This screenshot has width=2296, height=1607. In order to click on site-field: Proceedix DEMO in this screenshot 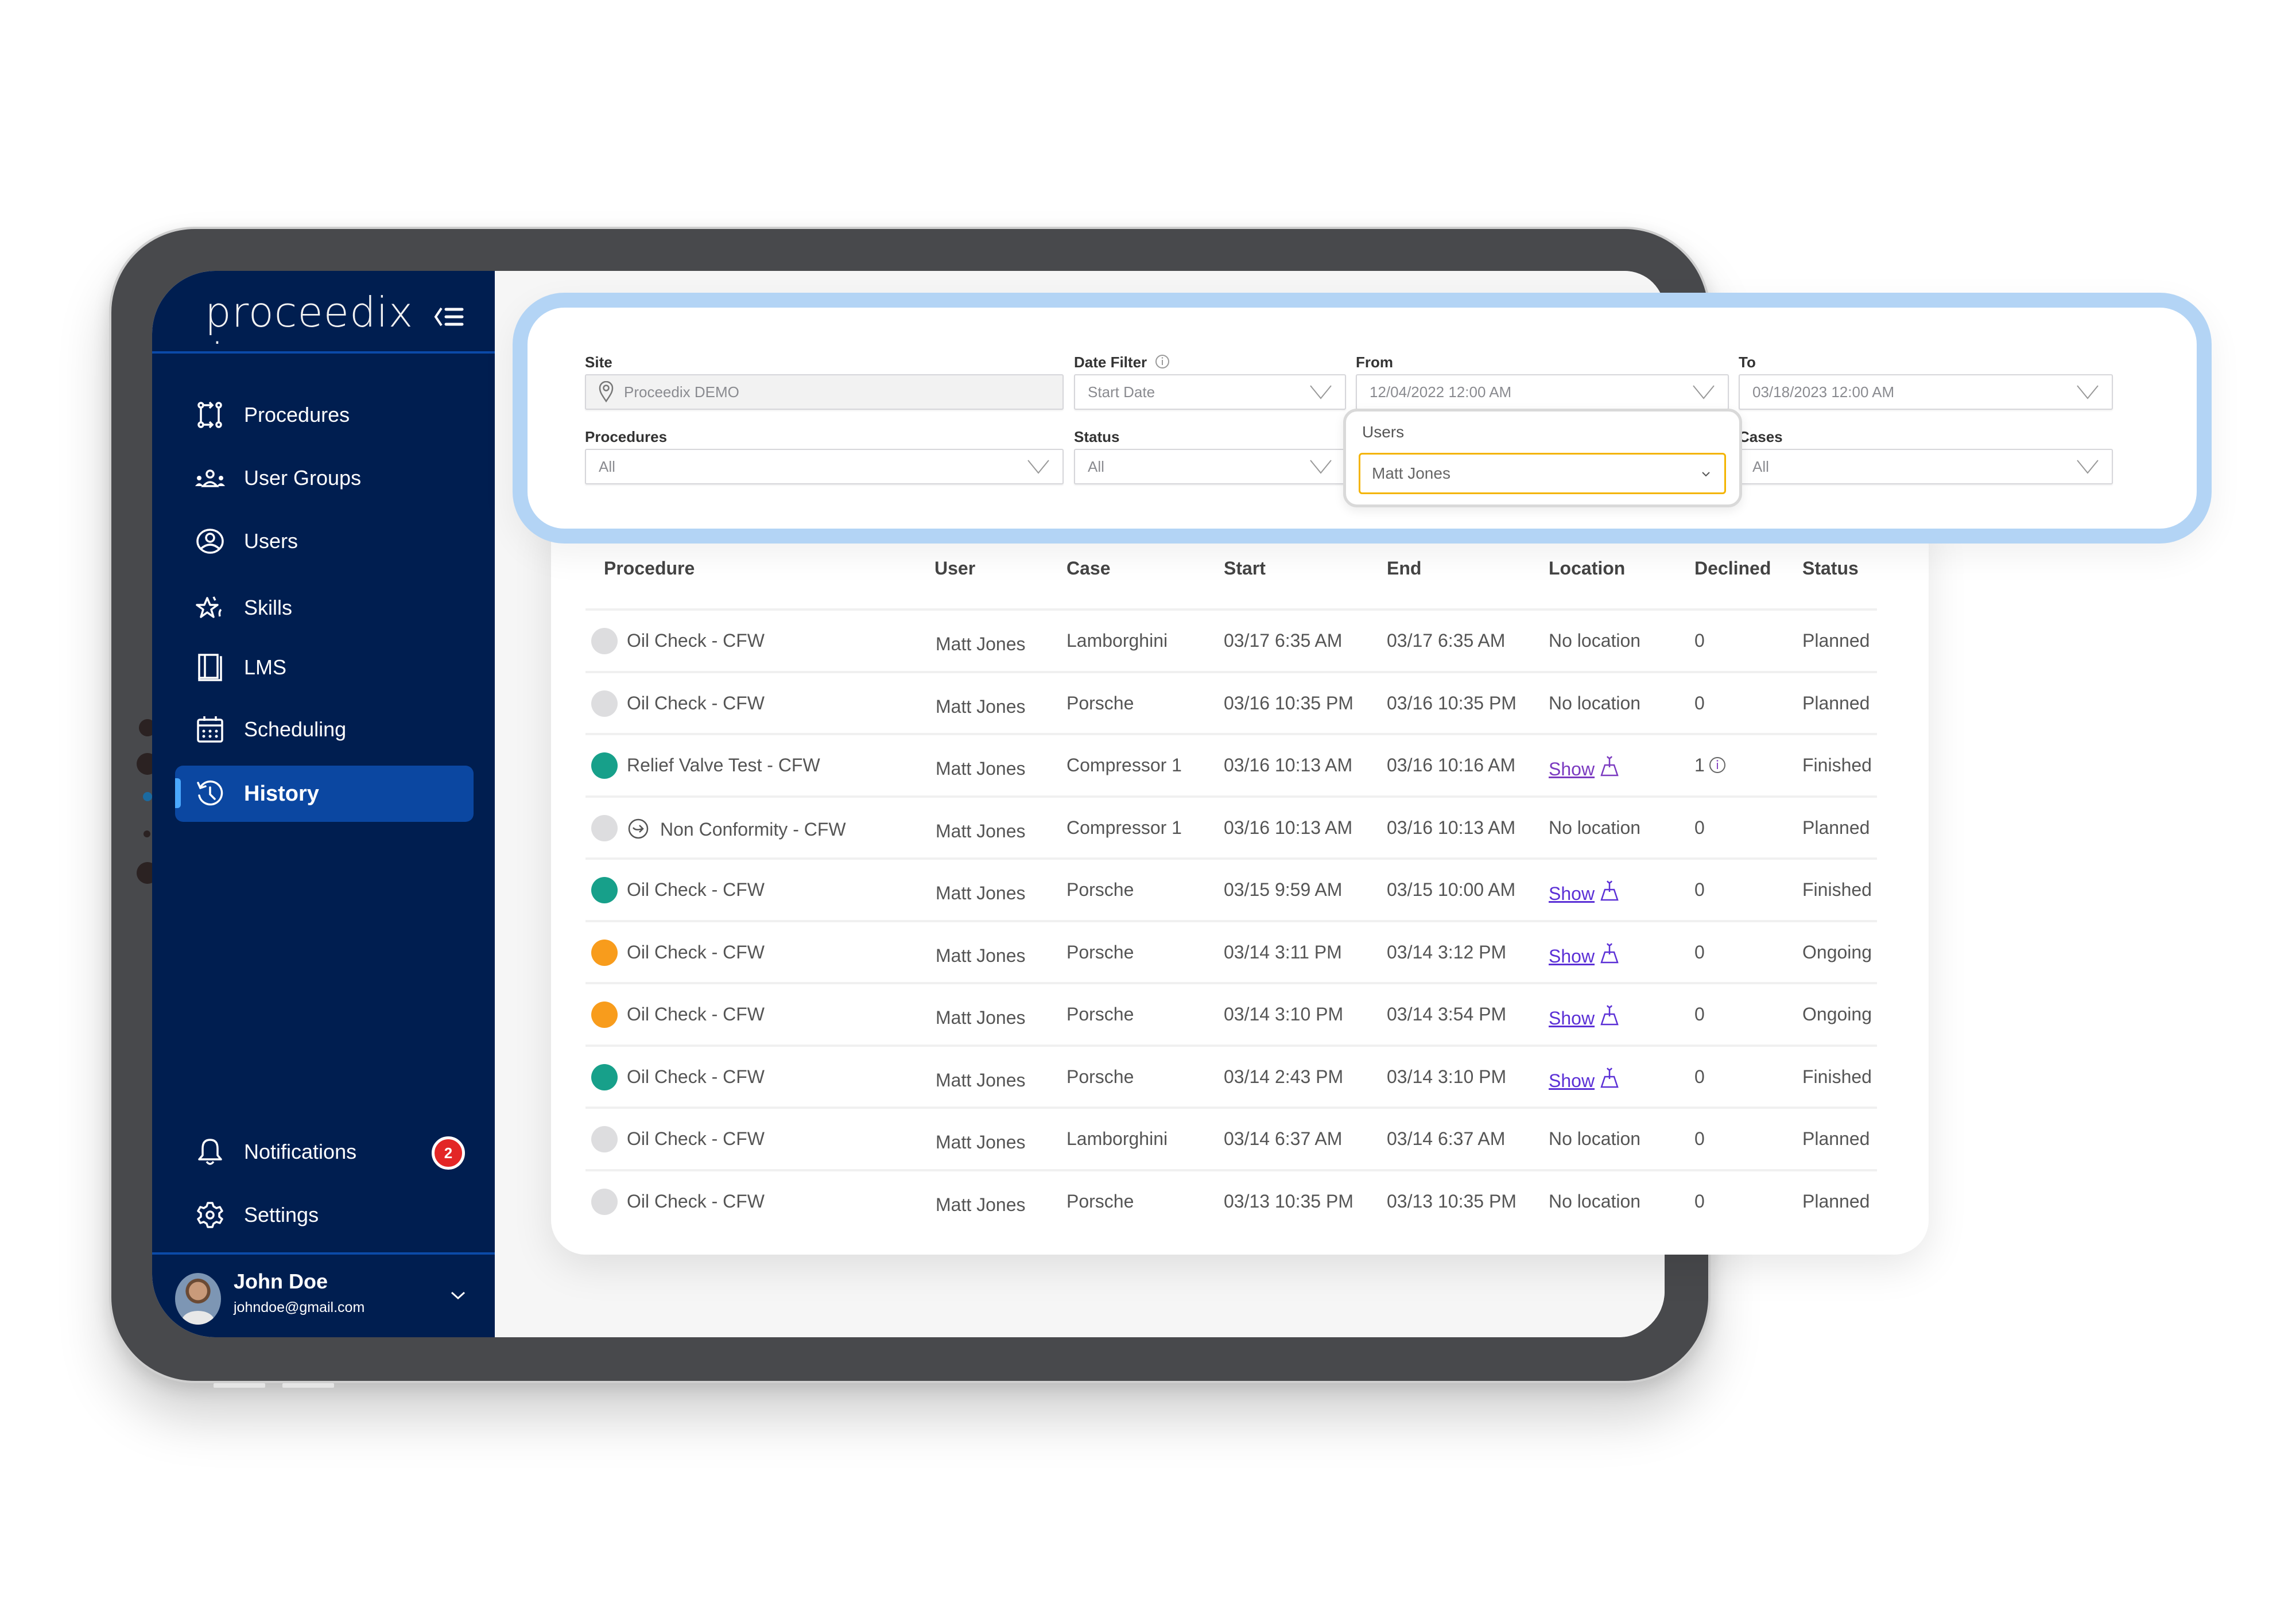, I will do `click(824, 392)`.